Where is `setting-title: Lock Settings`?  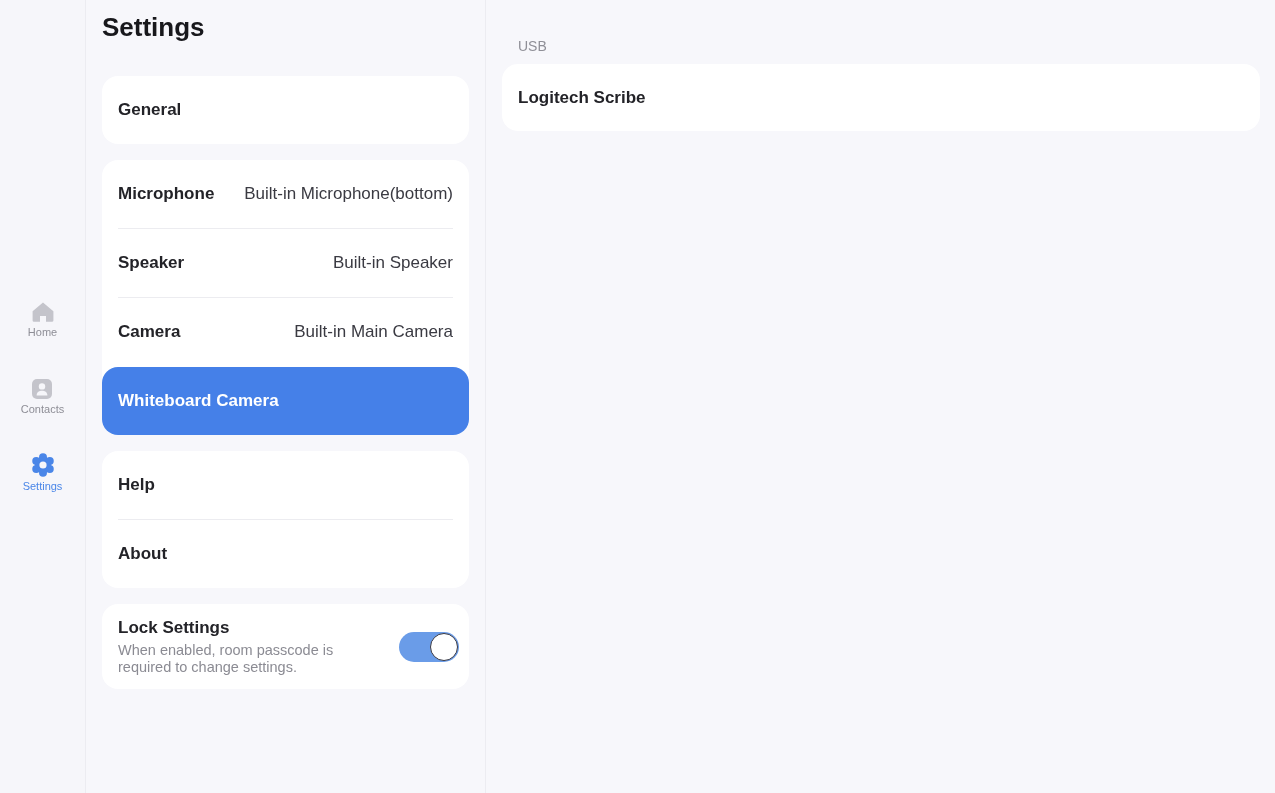
setting-title: Lock Settings is located at coordinates (174, 628).